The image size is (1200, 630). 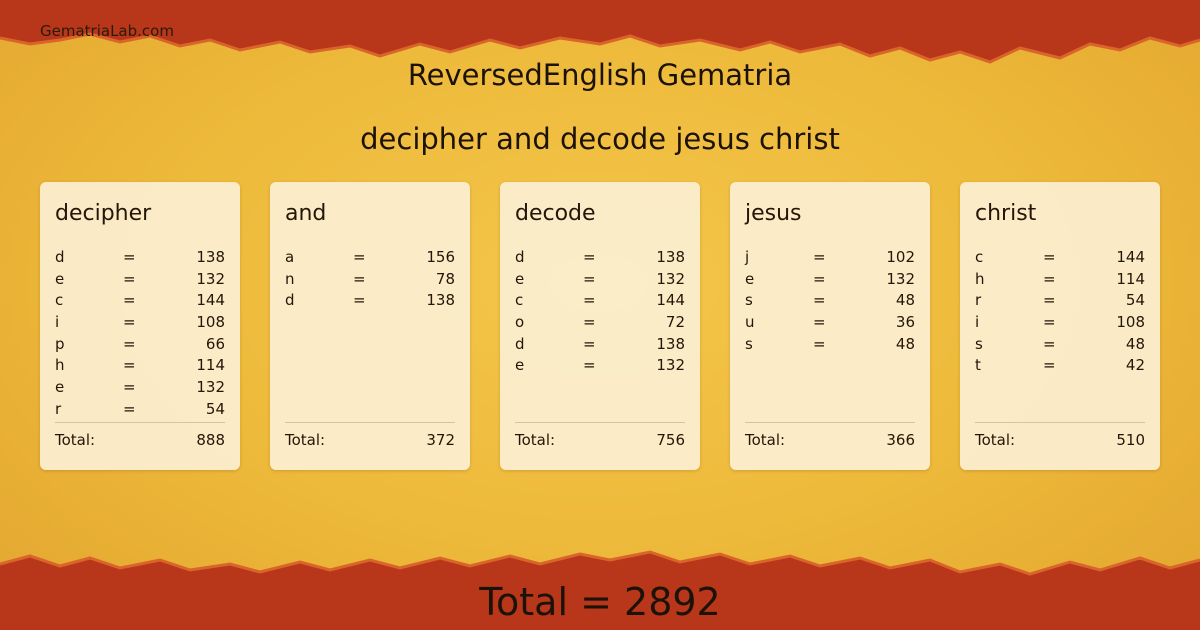 What do you see at coordinates (670, 343) in the screenshot?
I see `letter-value: 138` at bounding box center [670, 343].